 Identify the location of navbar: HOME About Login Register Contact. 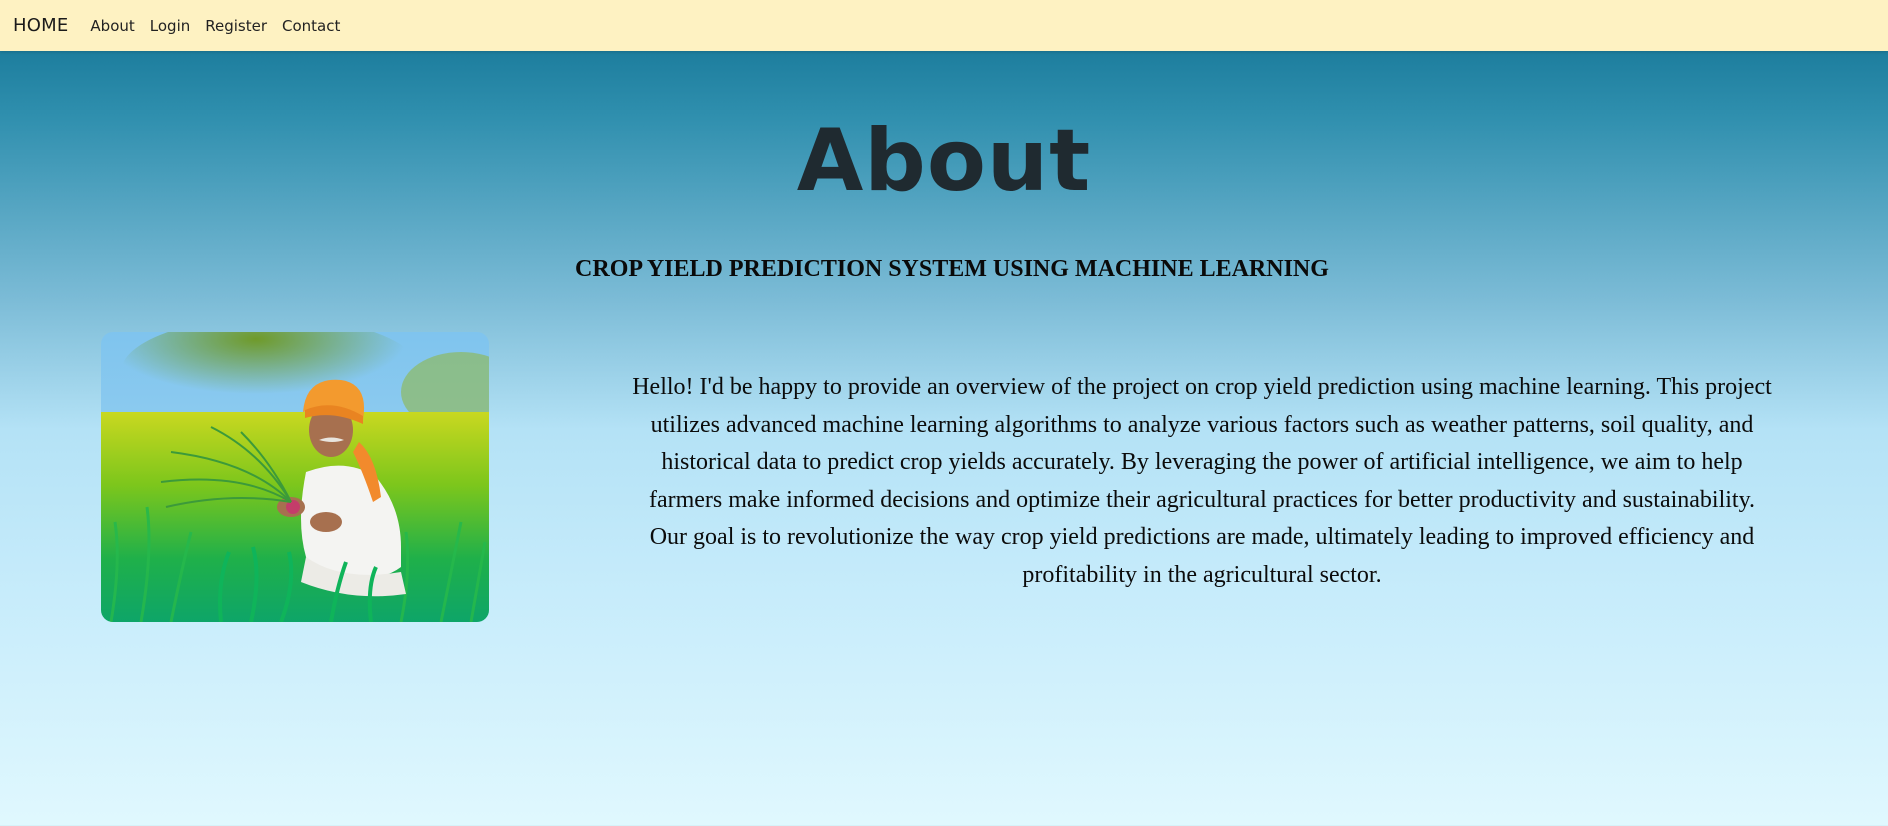
(944, 25).